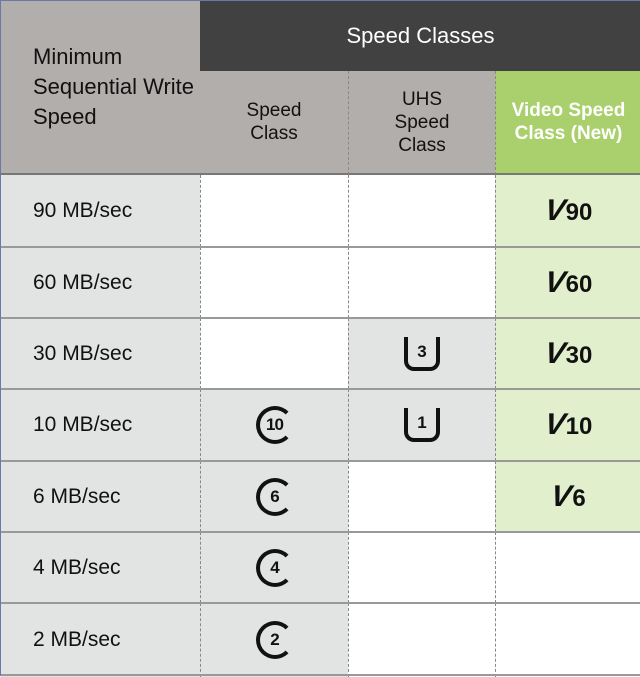 This screenshot has height=677, width=640. I want to click on video-speed-icon: V 60, so click(567, 282).